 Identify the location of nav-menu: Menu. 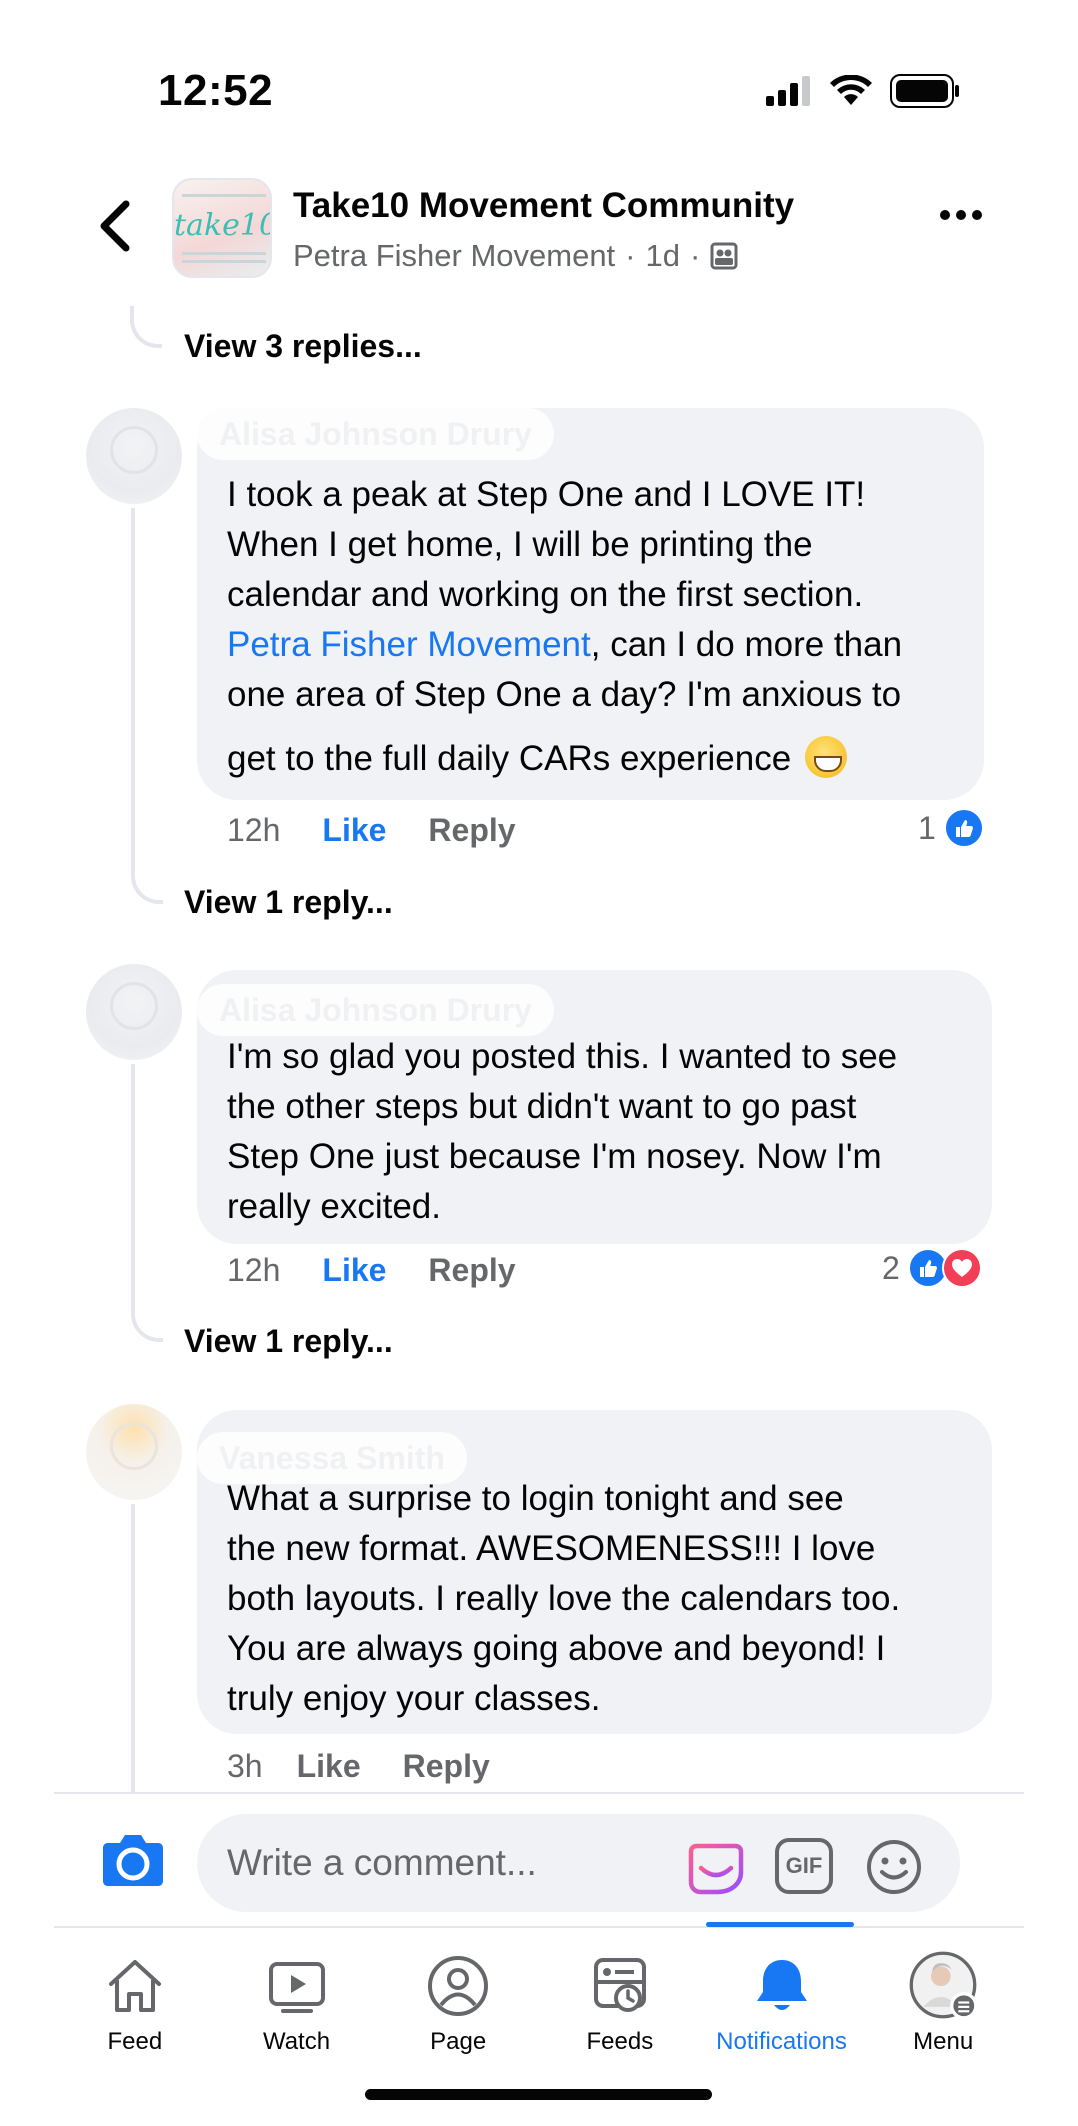
(943, 1993).